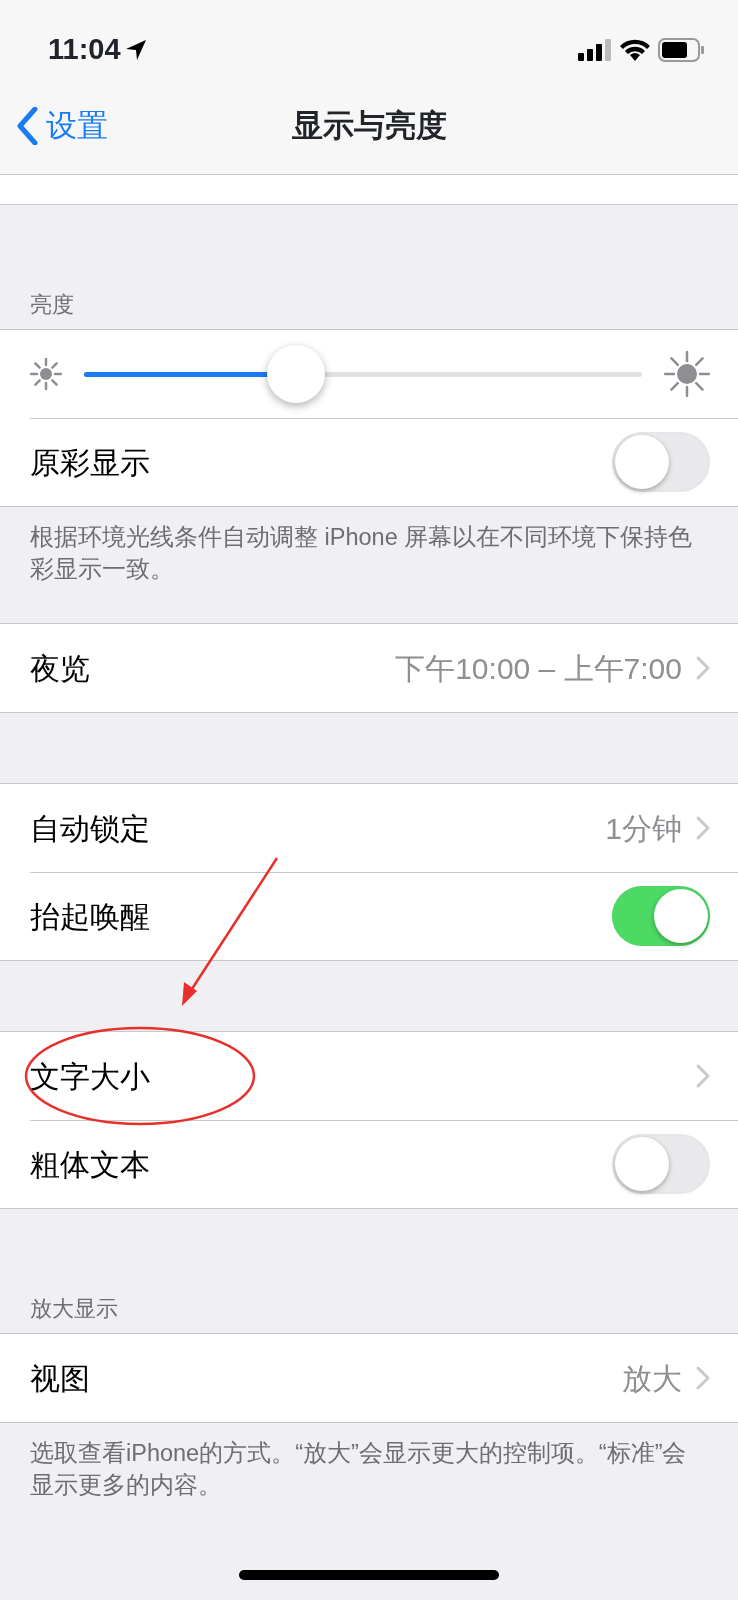 The width and height of the screenshot is (738, 1600). What do you see at coordinates (369, 1575) in the screenshot?
I see `home-indicator` at bounding box center [369, 1575].